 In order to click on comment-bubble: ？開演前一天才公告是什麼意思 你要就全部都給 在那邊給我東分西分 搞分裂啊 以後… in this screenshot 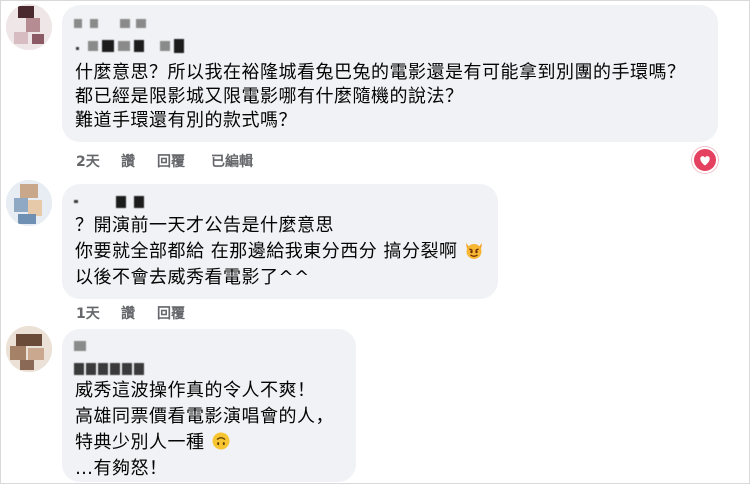, I will do `click(280, 241)`.